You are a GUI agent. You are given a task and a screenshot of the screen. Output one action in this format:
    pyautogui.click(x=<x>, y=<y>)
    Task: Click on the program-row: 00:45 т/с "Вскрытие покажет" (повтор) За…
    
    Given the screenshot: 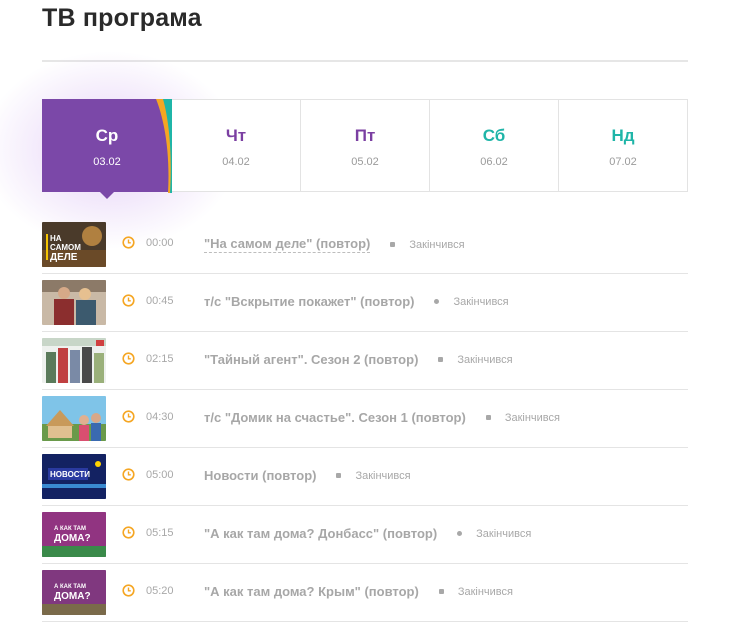 What is the action you would take?
    pyautogui.click(x=365, y=303)
    